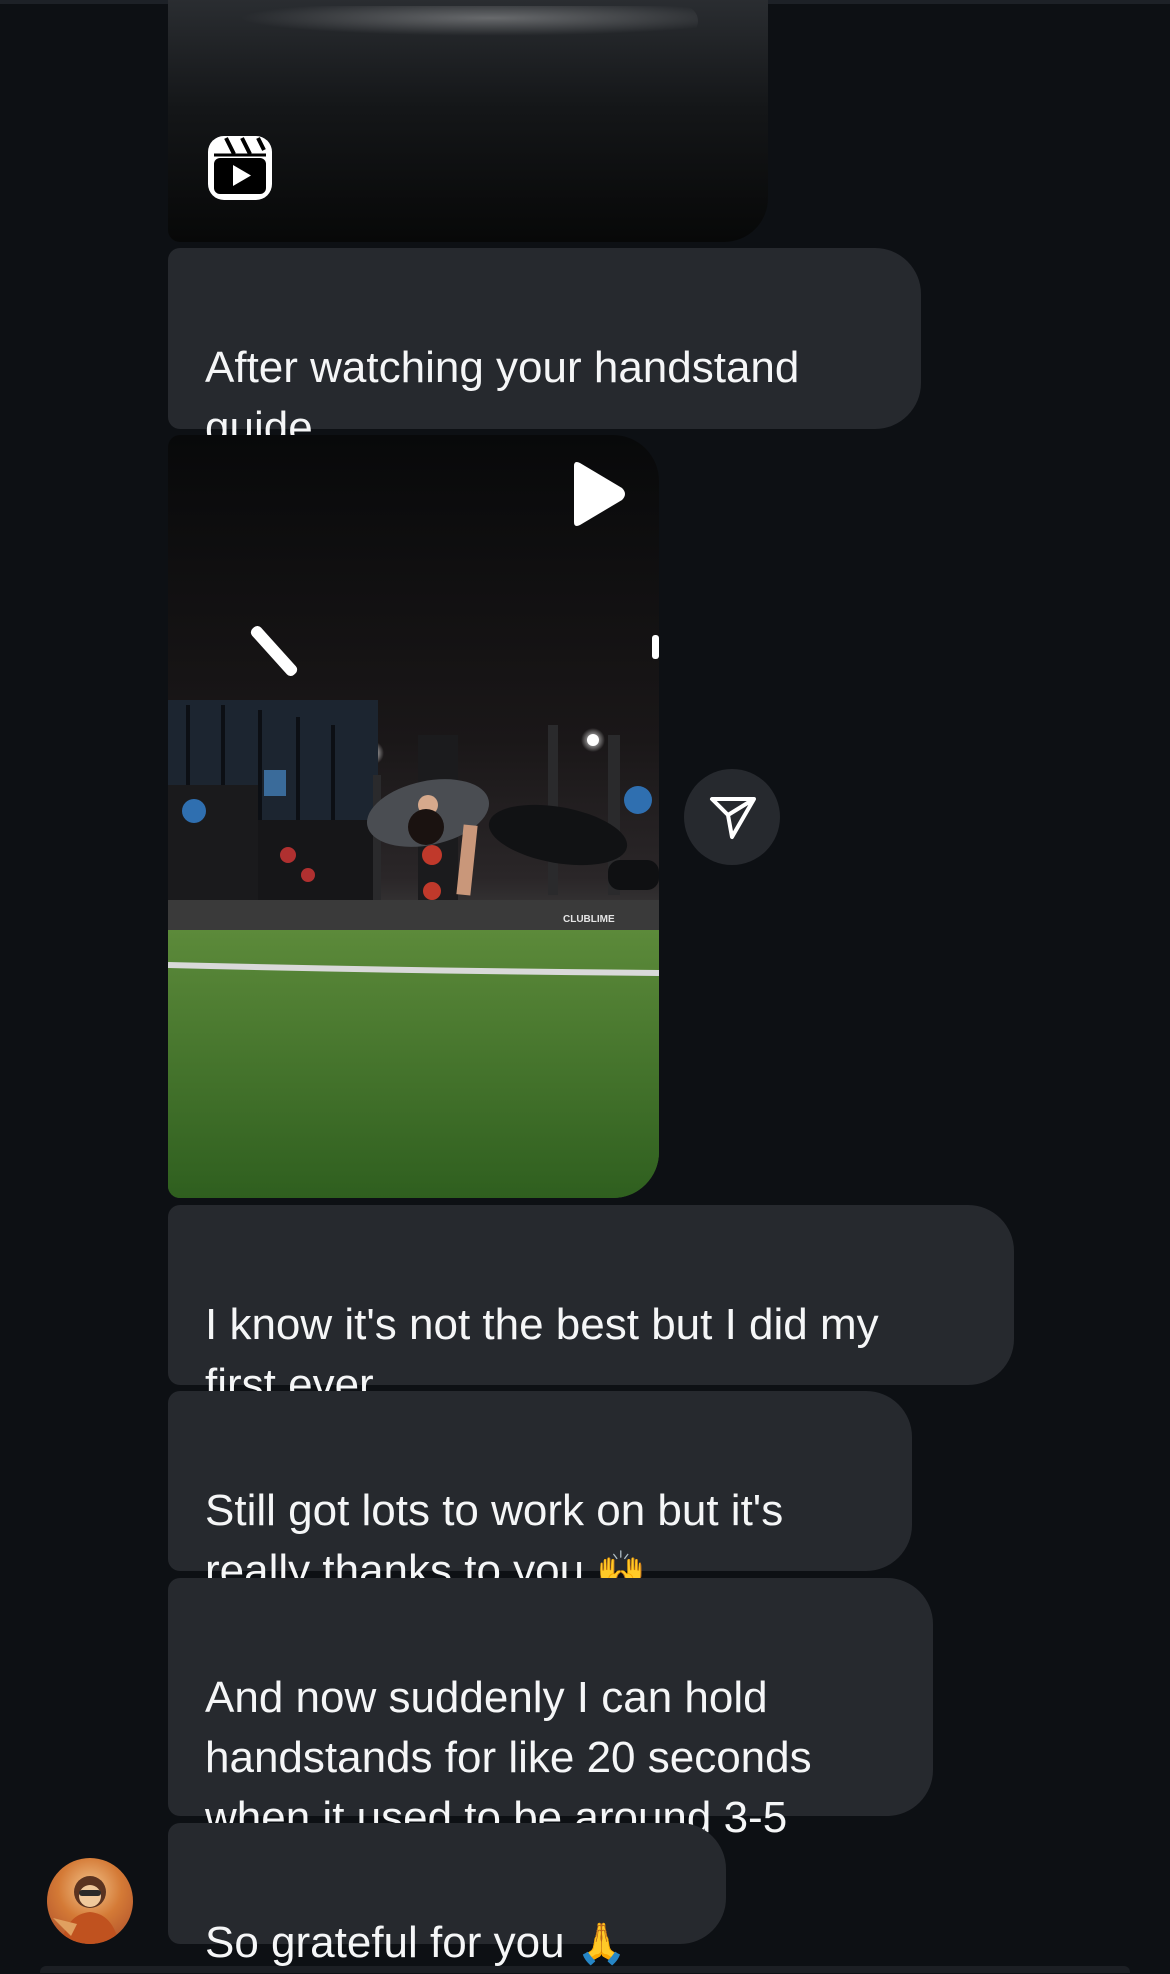  Describe the element at coordinates (385, 1942) in the screenshot. I see `message-text: So grateful for you` at that location.